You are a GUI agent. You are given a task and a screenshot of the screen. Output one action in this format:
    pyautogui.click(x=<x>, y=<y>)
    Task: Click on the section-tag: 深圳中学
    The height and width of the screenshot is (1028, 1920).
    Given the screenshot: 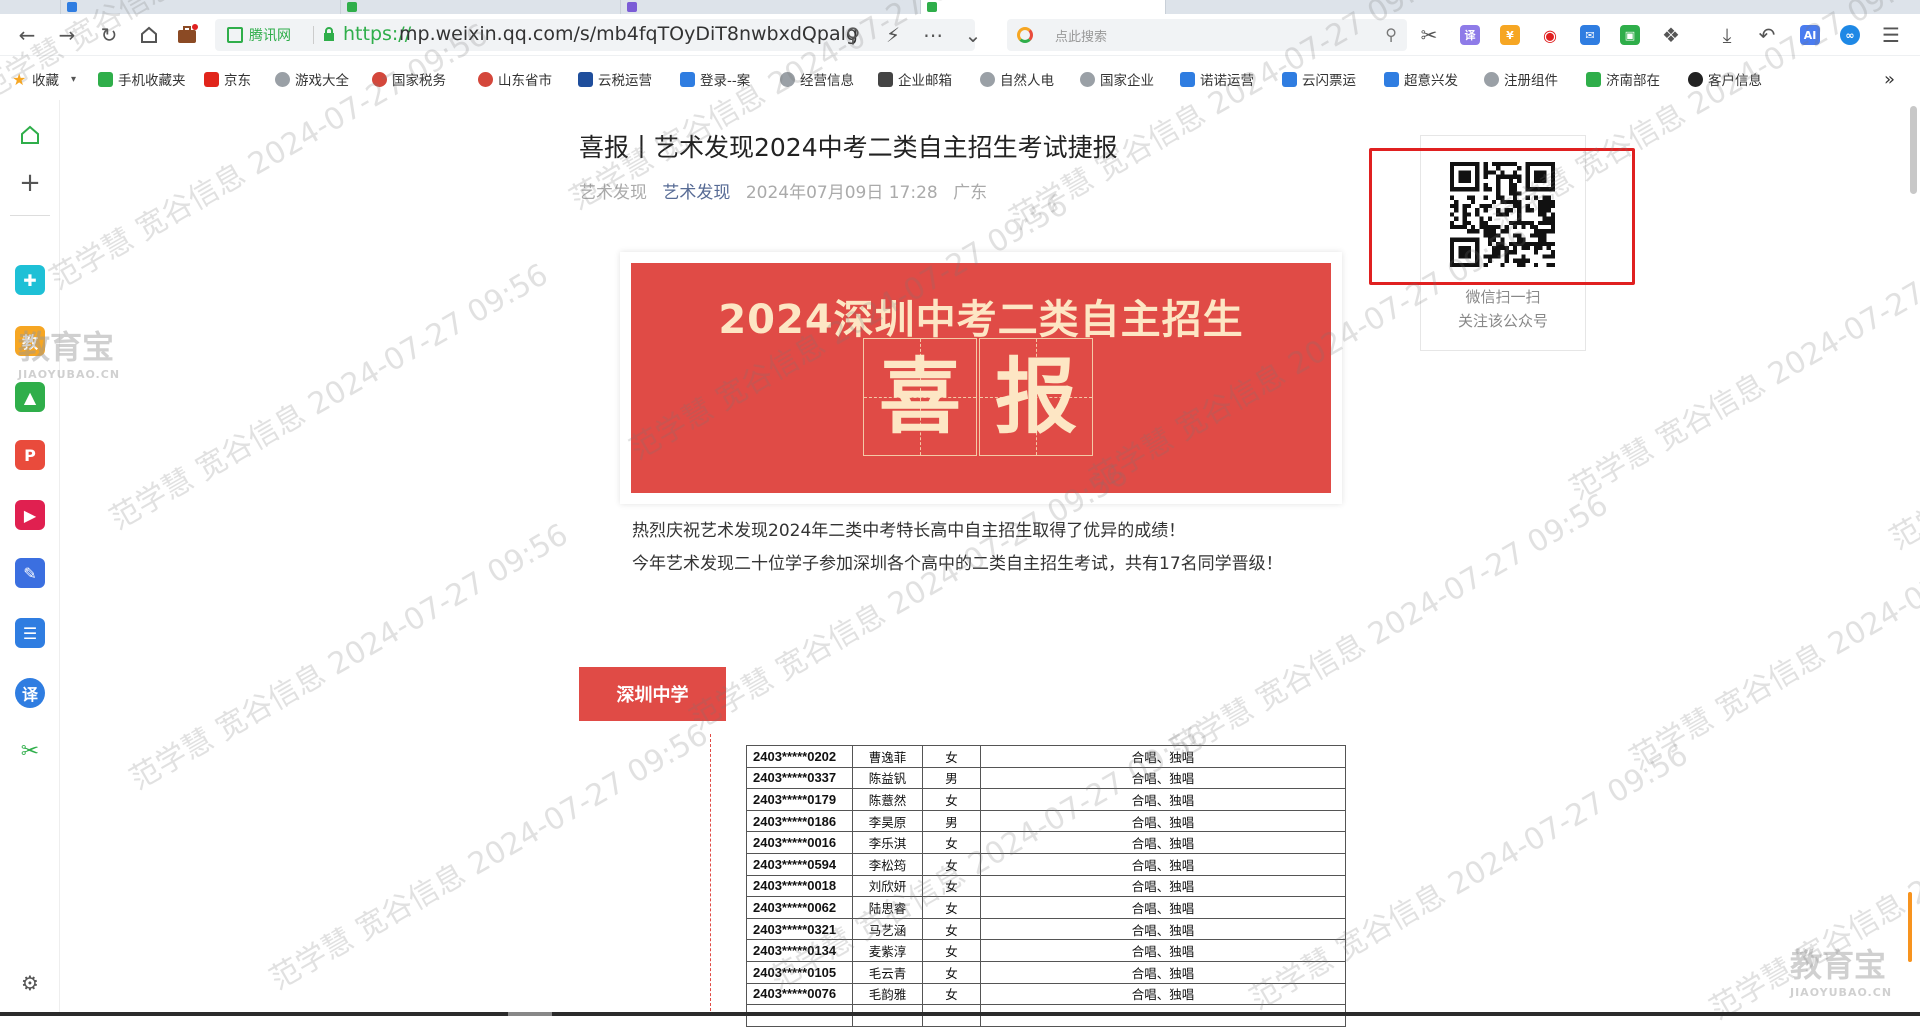 What is the action you would take?
    pyautogui.click(x=652, y=694)
    